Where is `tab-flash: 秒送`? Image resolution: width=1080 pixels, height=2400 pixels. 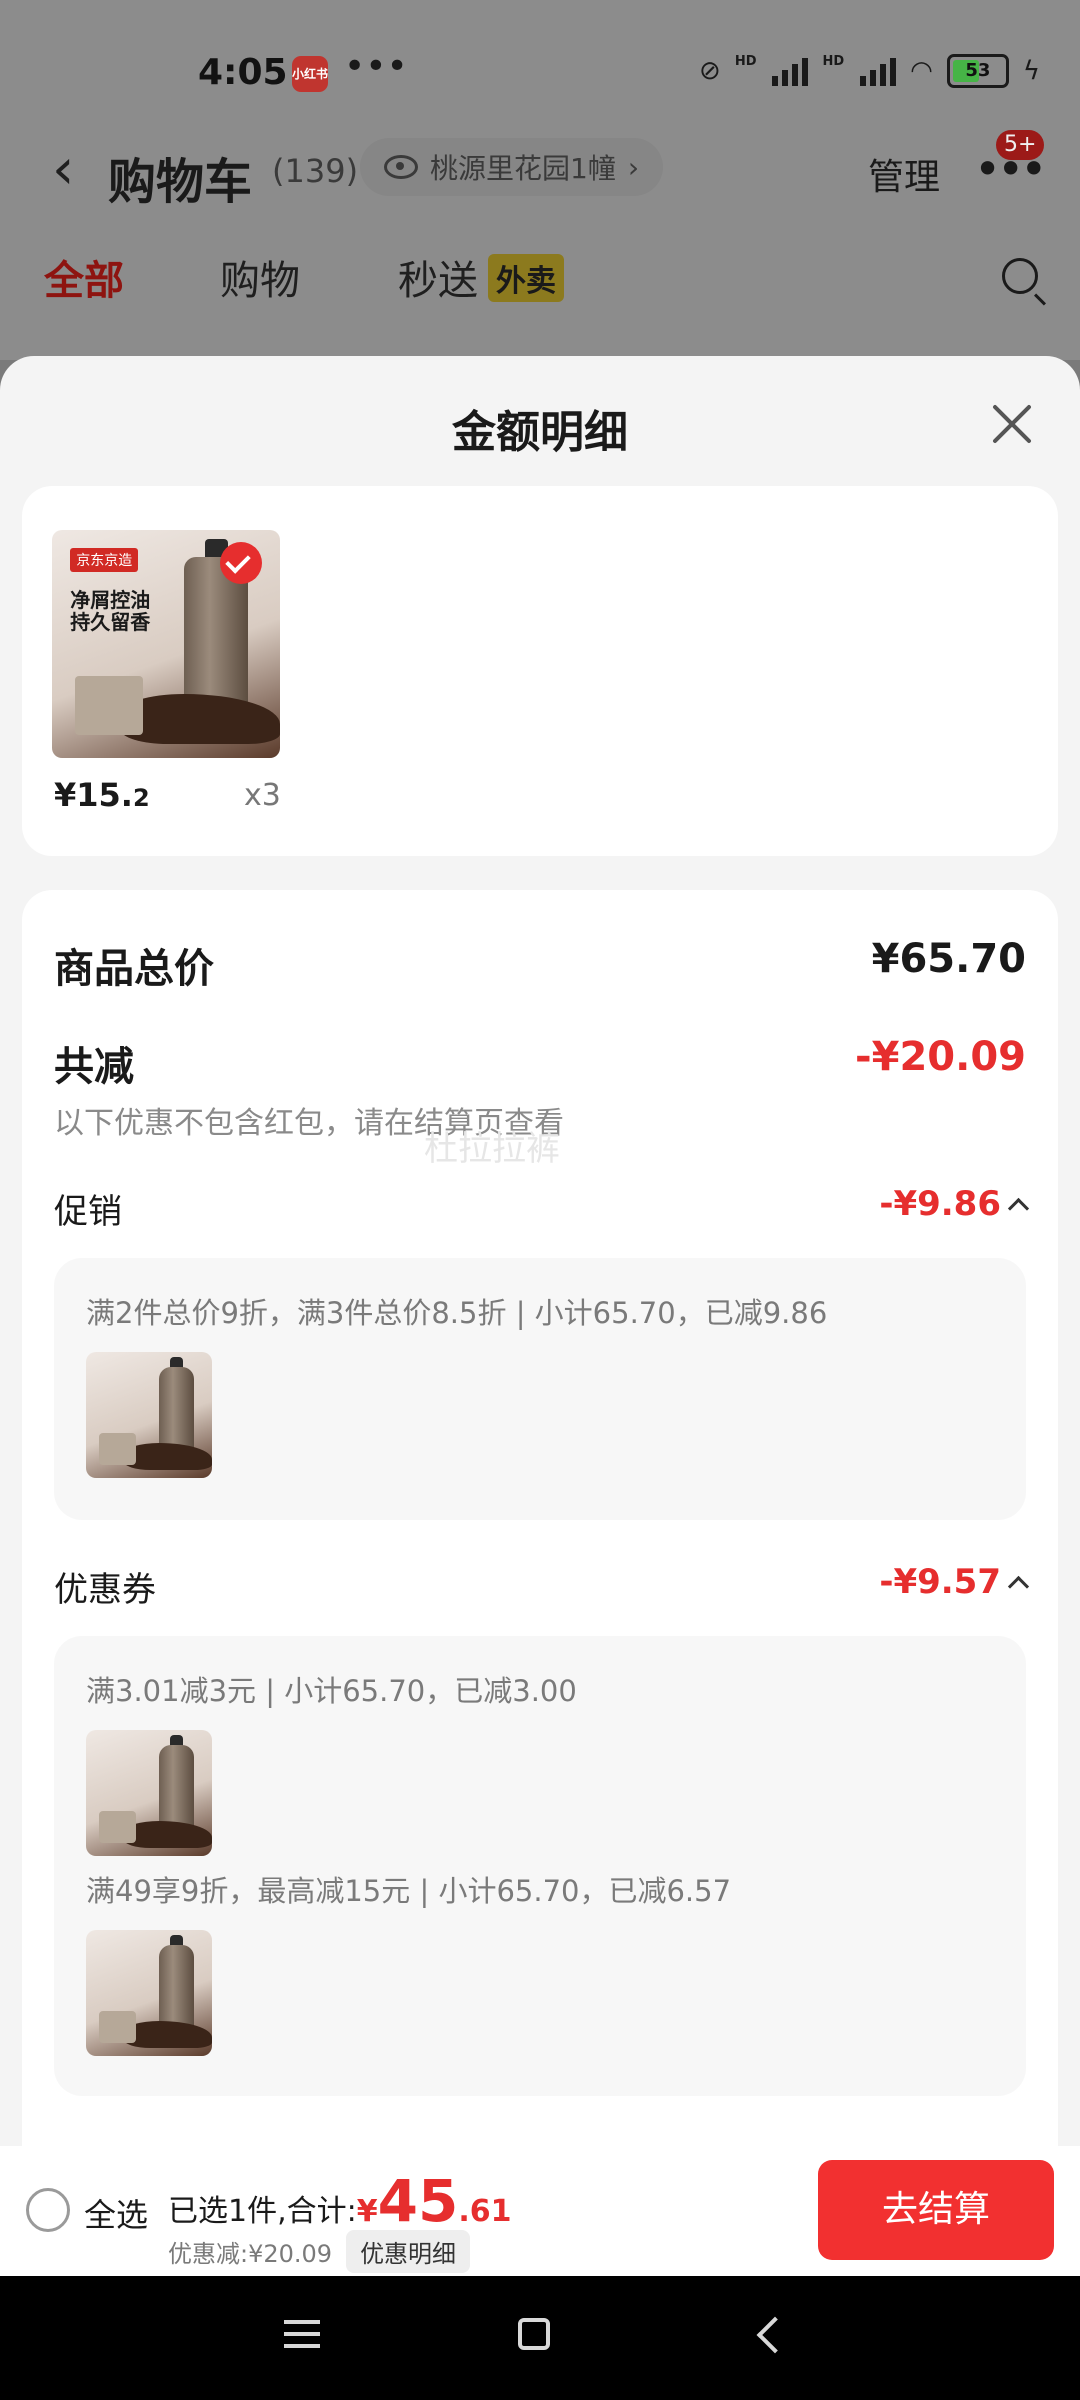 tab-flash: 秒送 is located at coordinates (438, 277).